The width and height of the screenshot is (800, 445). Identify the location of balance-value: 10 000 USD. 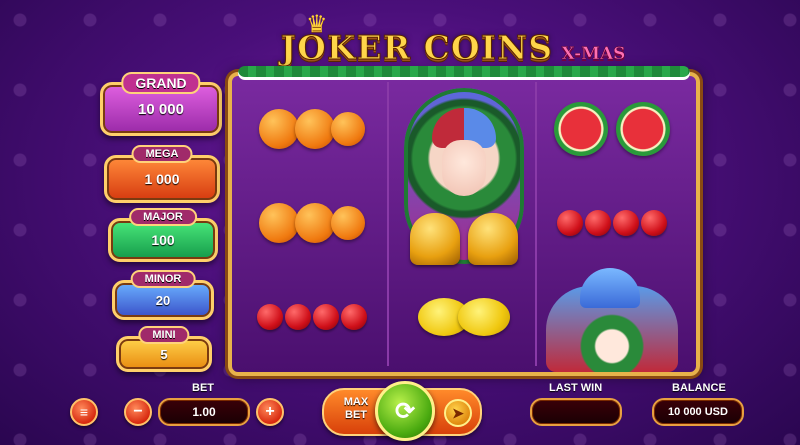
(698, 412).